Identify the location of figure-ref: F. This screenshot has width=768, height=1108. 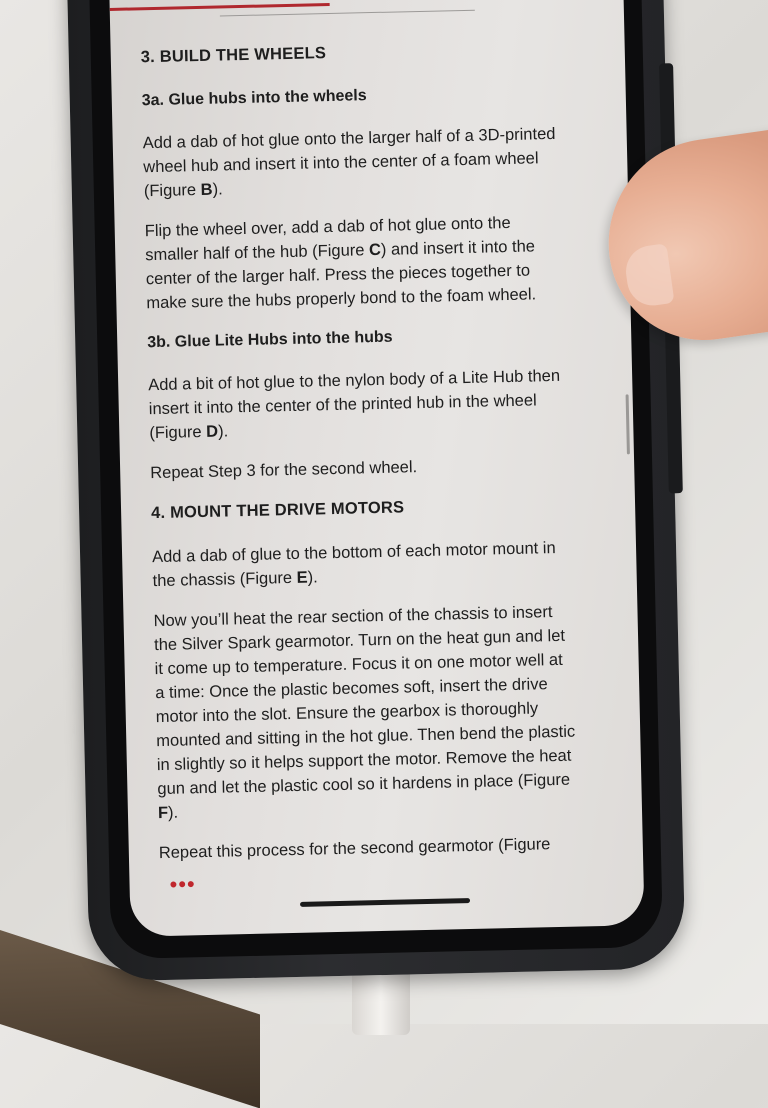
(163, 813).